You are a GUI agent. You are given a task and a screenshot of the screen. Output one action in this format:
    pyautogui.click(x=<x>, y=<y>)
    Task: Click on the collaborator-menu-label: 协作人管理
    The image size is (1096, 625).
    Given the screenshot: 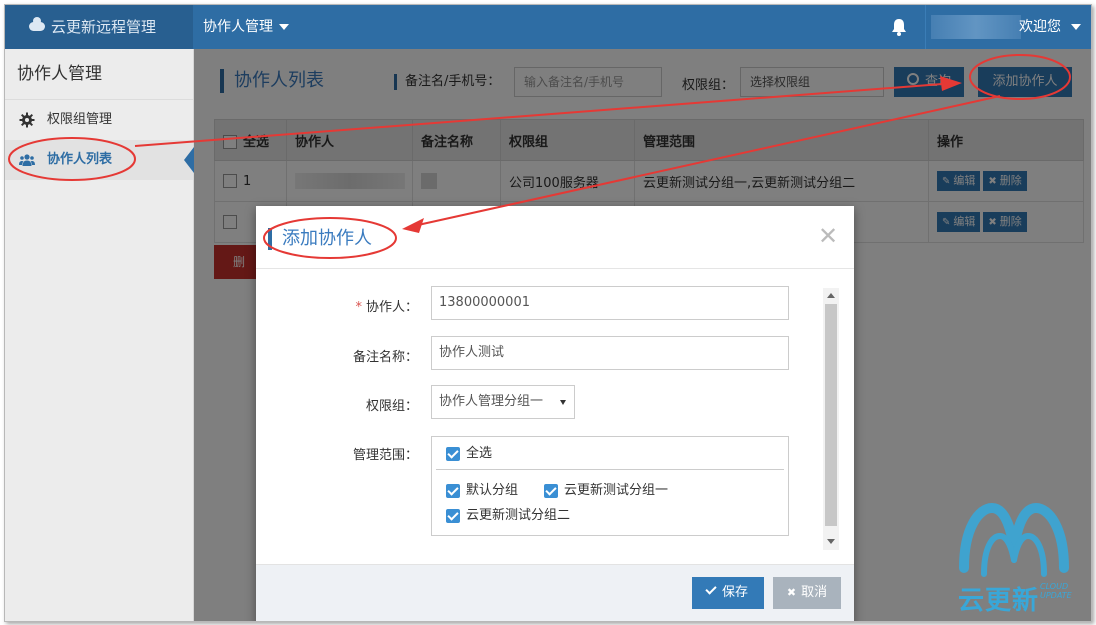 What is the action you would take?
    pyautogui.click(x=238, y=27)
    